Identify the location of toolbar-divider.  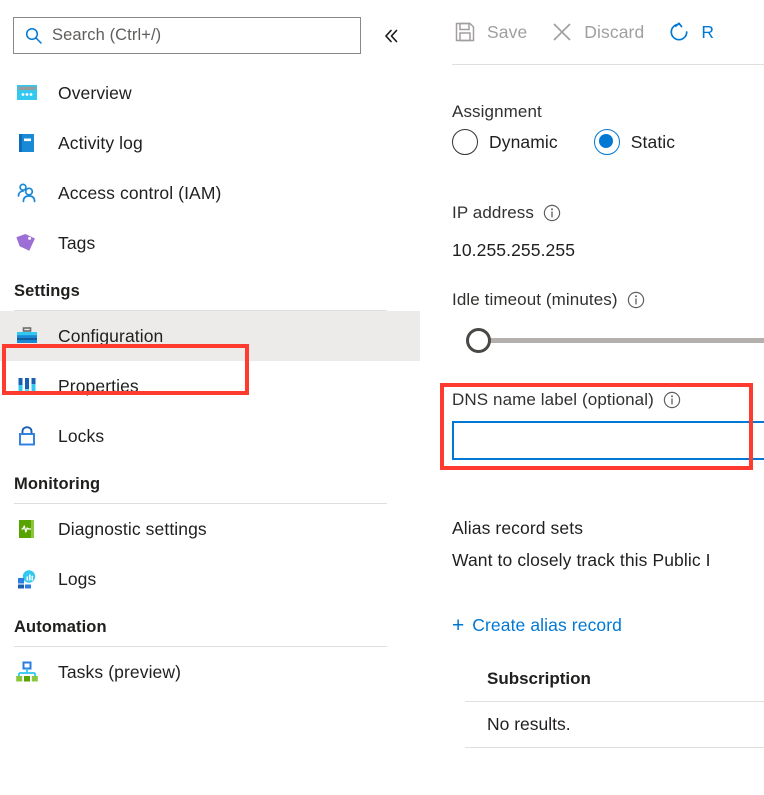
(608, 64).